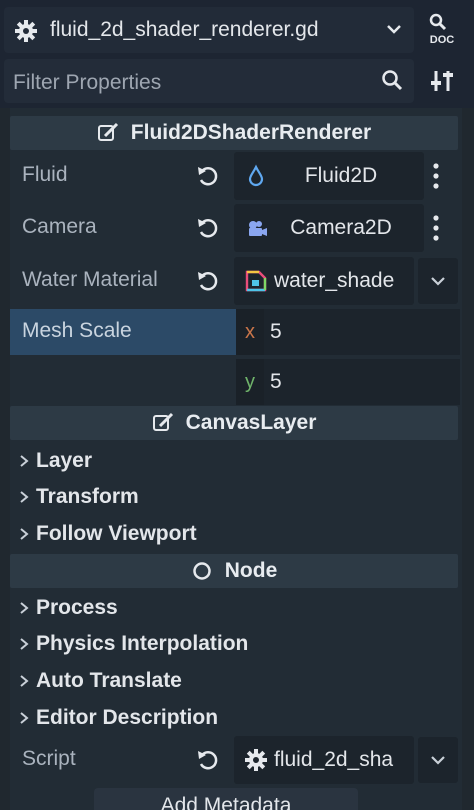 The width and height of the screenshot is (474, 810). I want to click on water-material-value: water_shade, so click(334, 280).